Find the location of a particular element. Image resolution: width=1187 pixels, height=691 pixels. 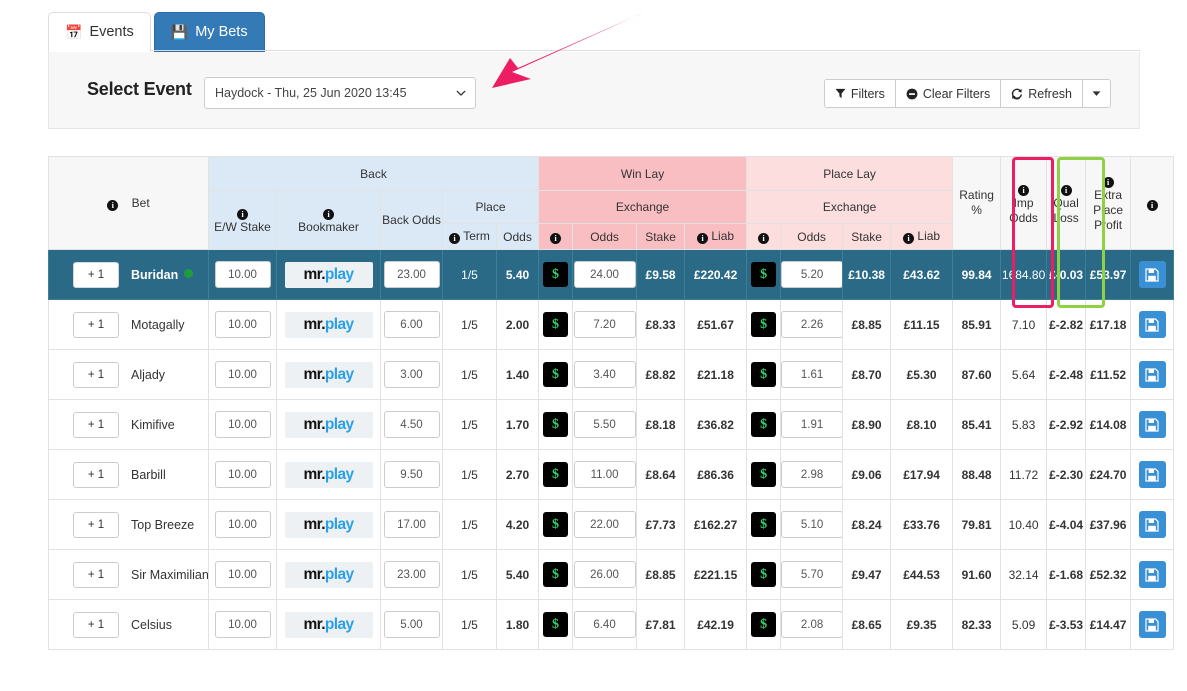

cell-win-lay-odds: 24.00 is located at coordinates (605, 274).